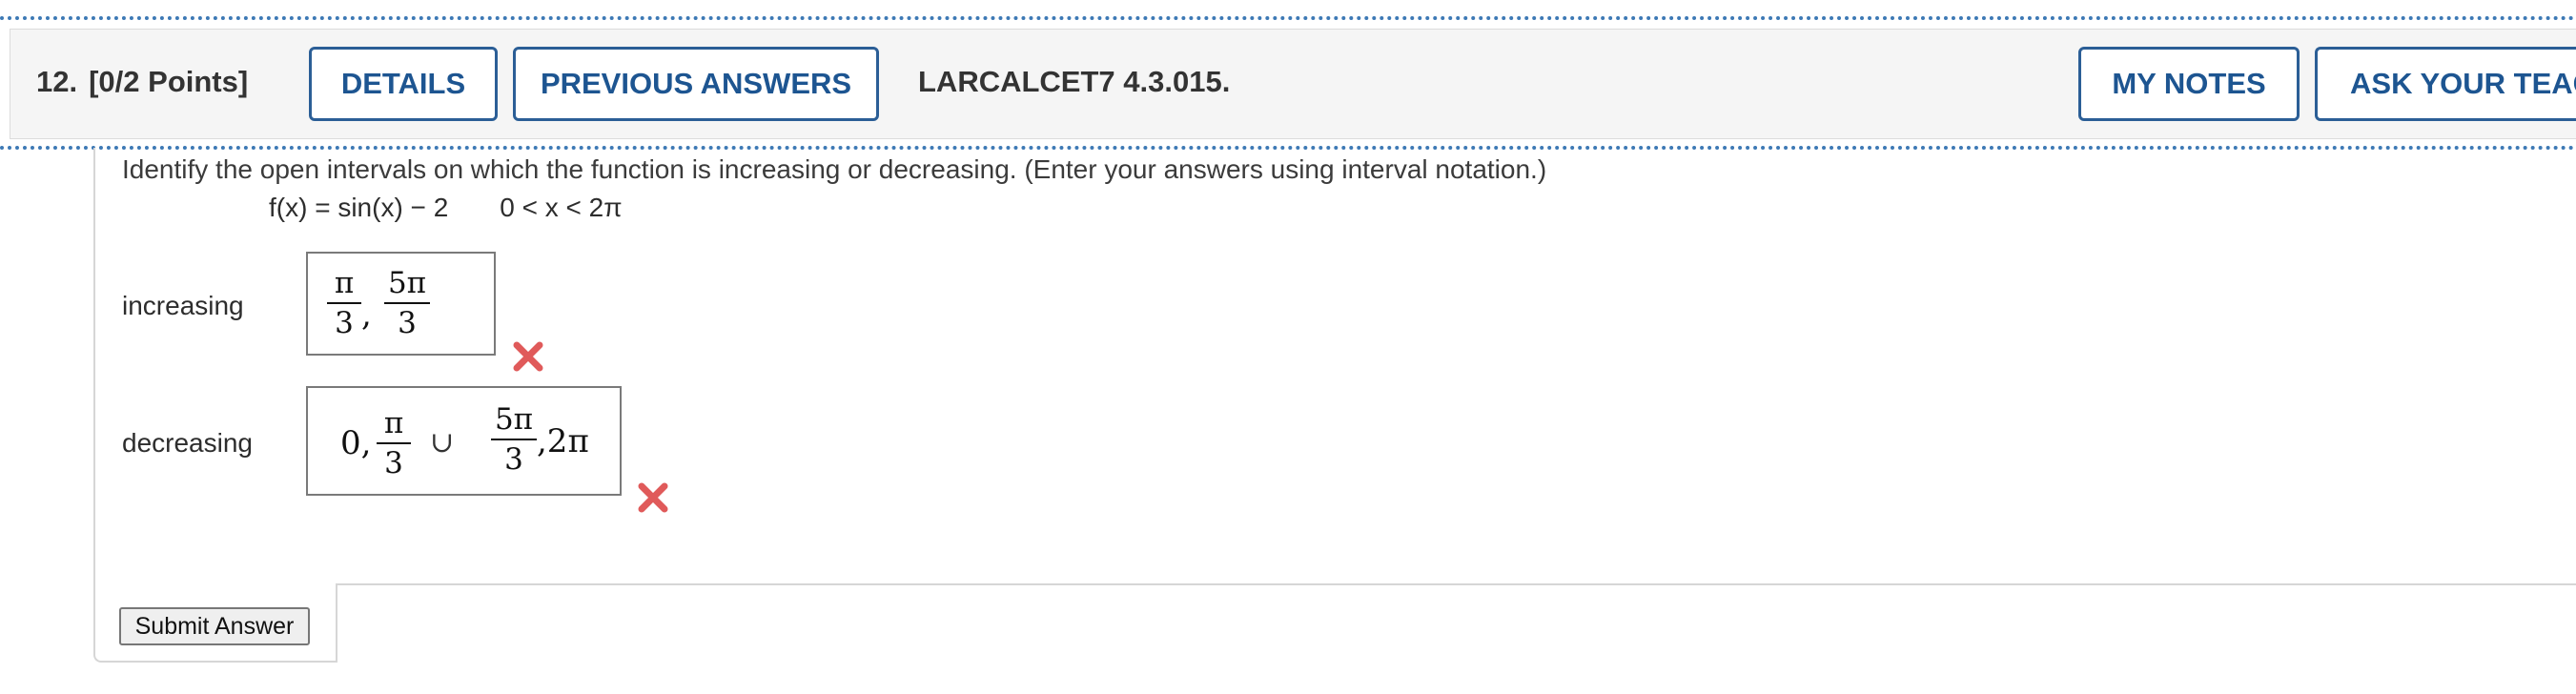  Describe the element at coordinates (57, 81) in the screenshot. I see `question-number: 12.` at that location.